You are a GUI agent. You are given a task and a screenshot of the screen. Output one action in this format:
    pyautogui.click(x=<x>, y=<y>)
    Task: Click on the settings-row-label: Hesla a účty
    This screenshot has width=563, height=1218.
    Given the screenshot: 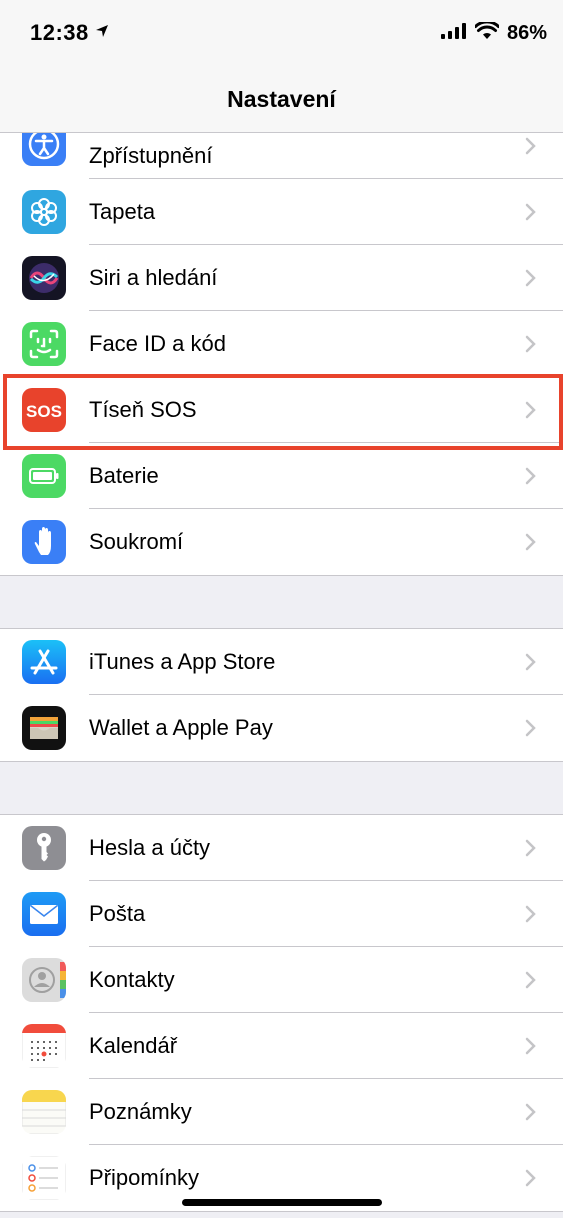 What is the action you would take?
    pyautogui.click(x=150, y=847)
    